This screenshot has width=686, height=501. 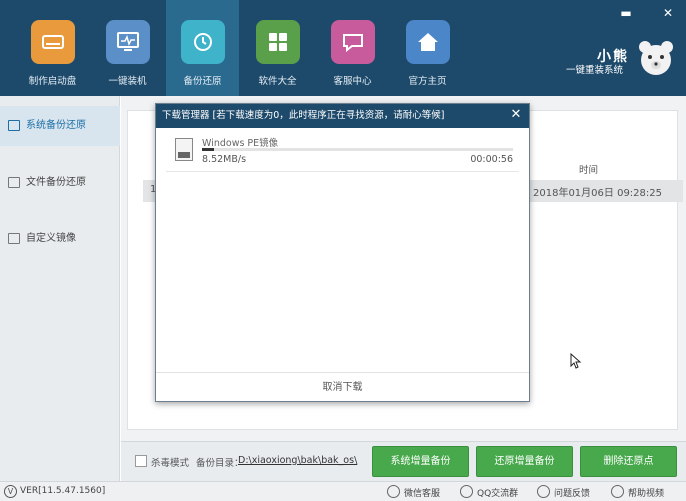 I want to click on backup-dir-label: 备份目录：, so click(x=220, y=463).